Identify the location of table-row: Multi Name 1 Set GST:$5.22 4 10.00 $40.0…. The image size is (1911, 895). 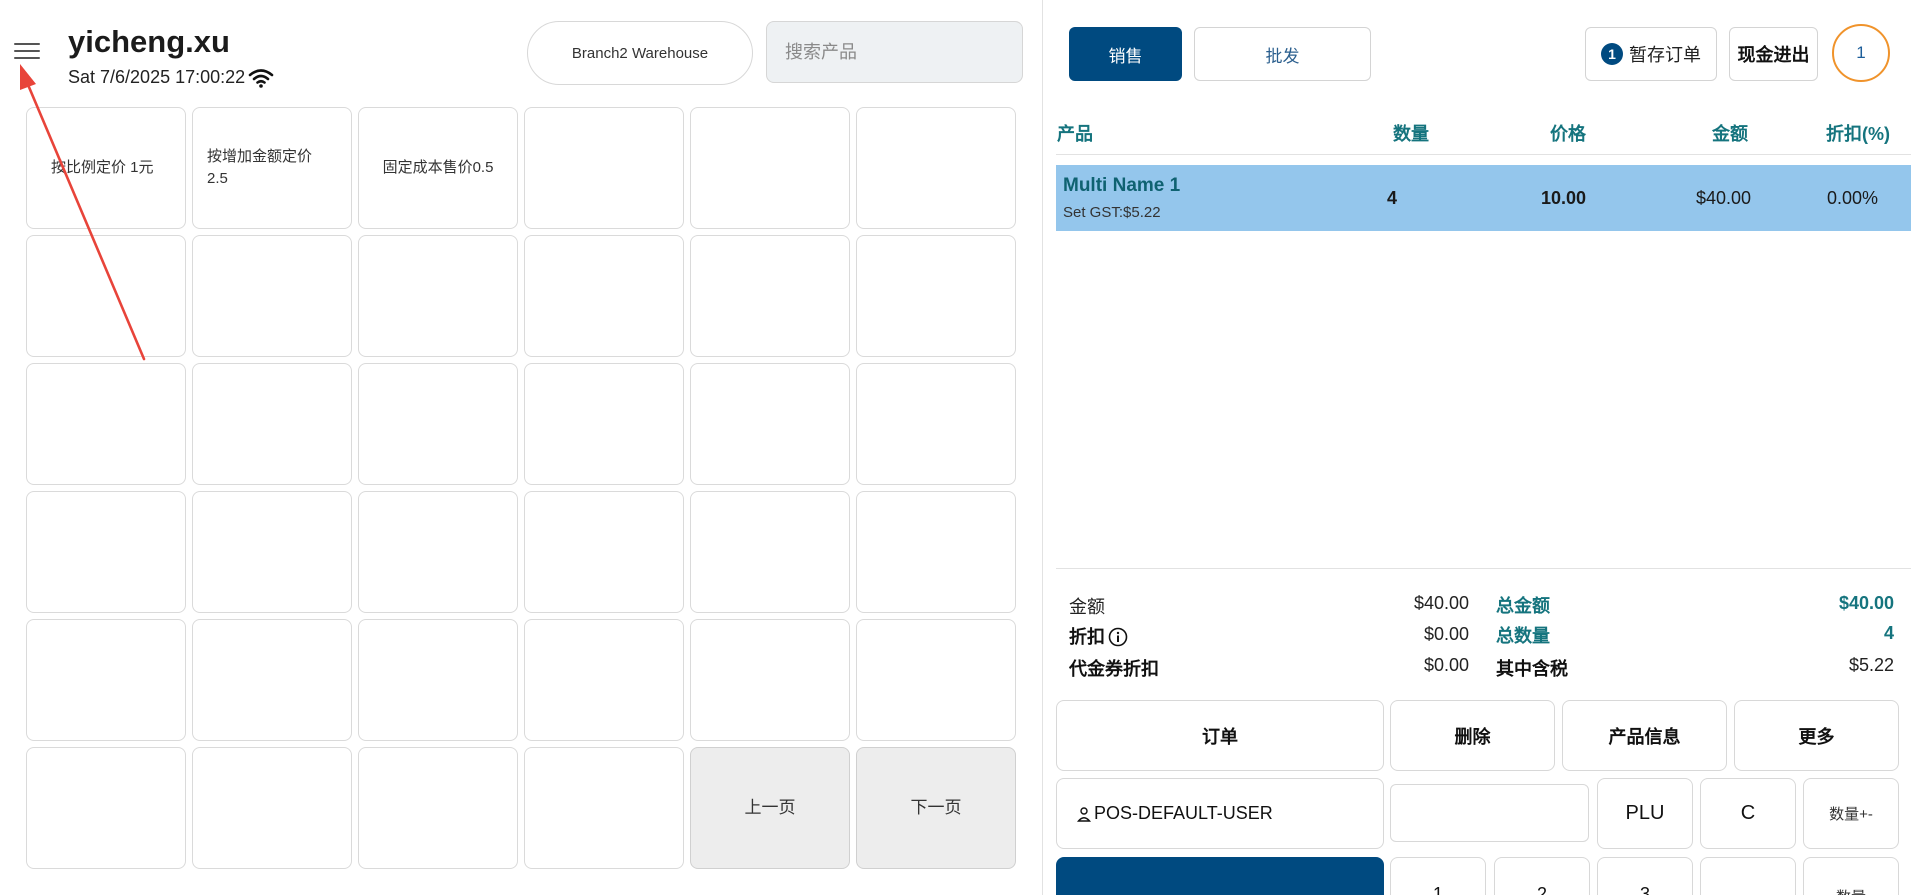
(1483, 198).